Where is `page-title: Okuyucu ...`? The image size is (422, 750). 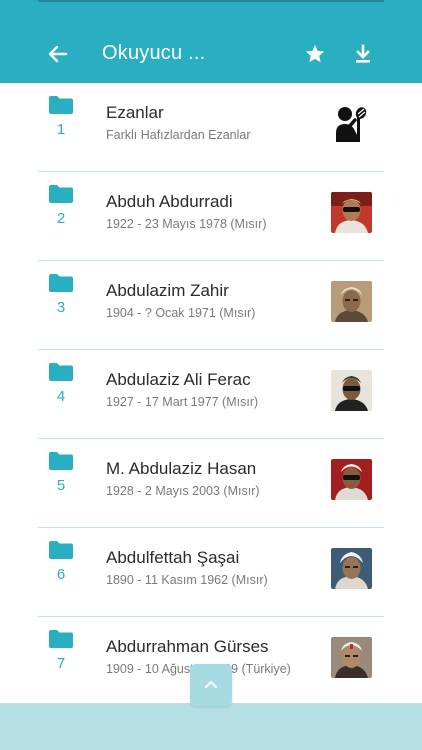
page-title: Okuyucu ... is located at coordinates (154, 53).